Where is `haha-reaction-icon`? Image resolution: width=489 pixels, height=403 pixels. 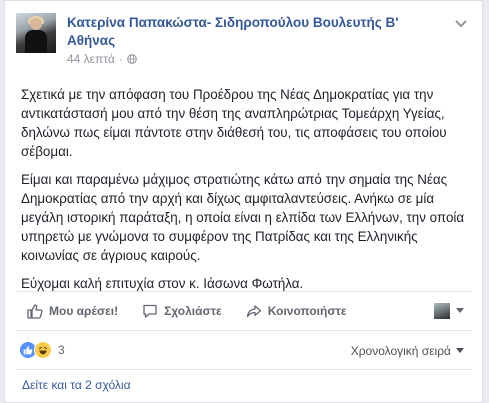
haha-reaction-icon is located at coordinates (43, 350).